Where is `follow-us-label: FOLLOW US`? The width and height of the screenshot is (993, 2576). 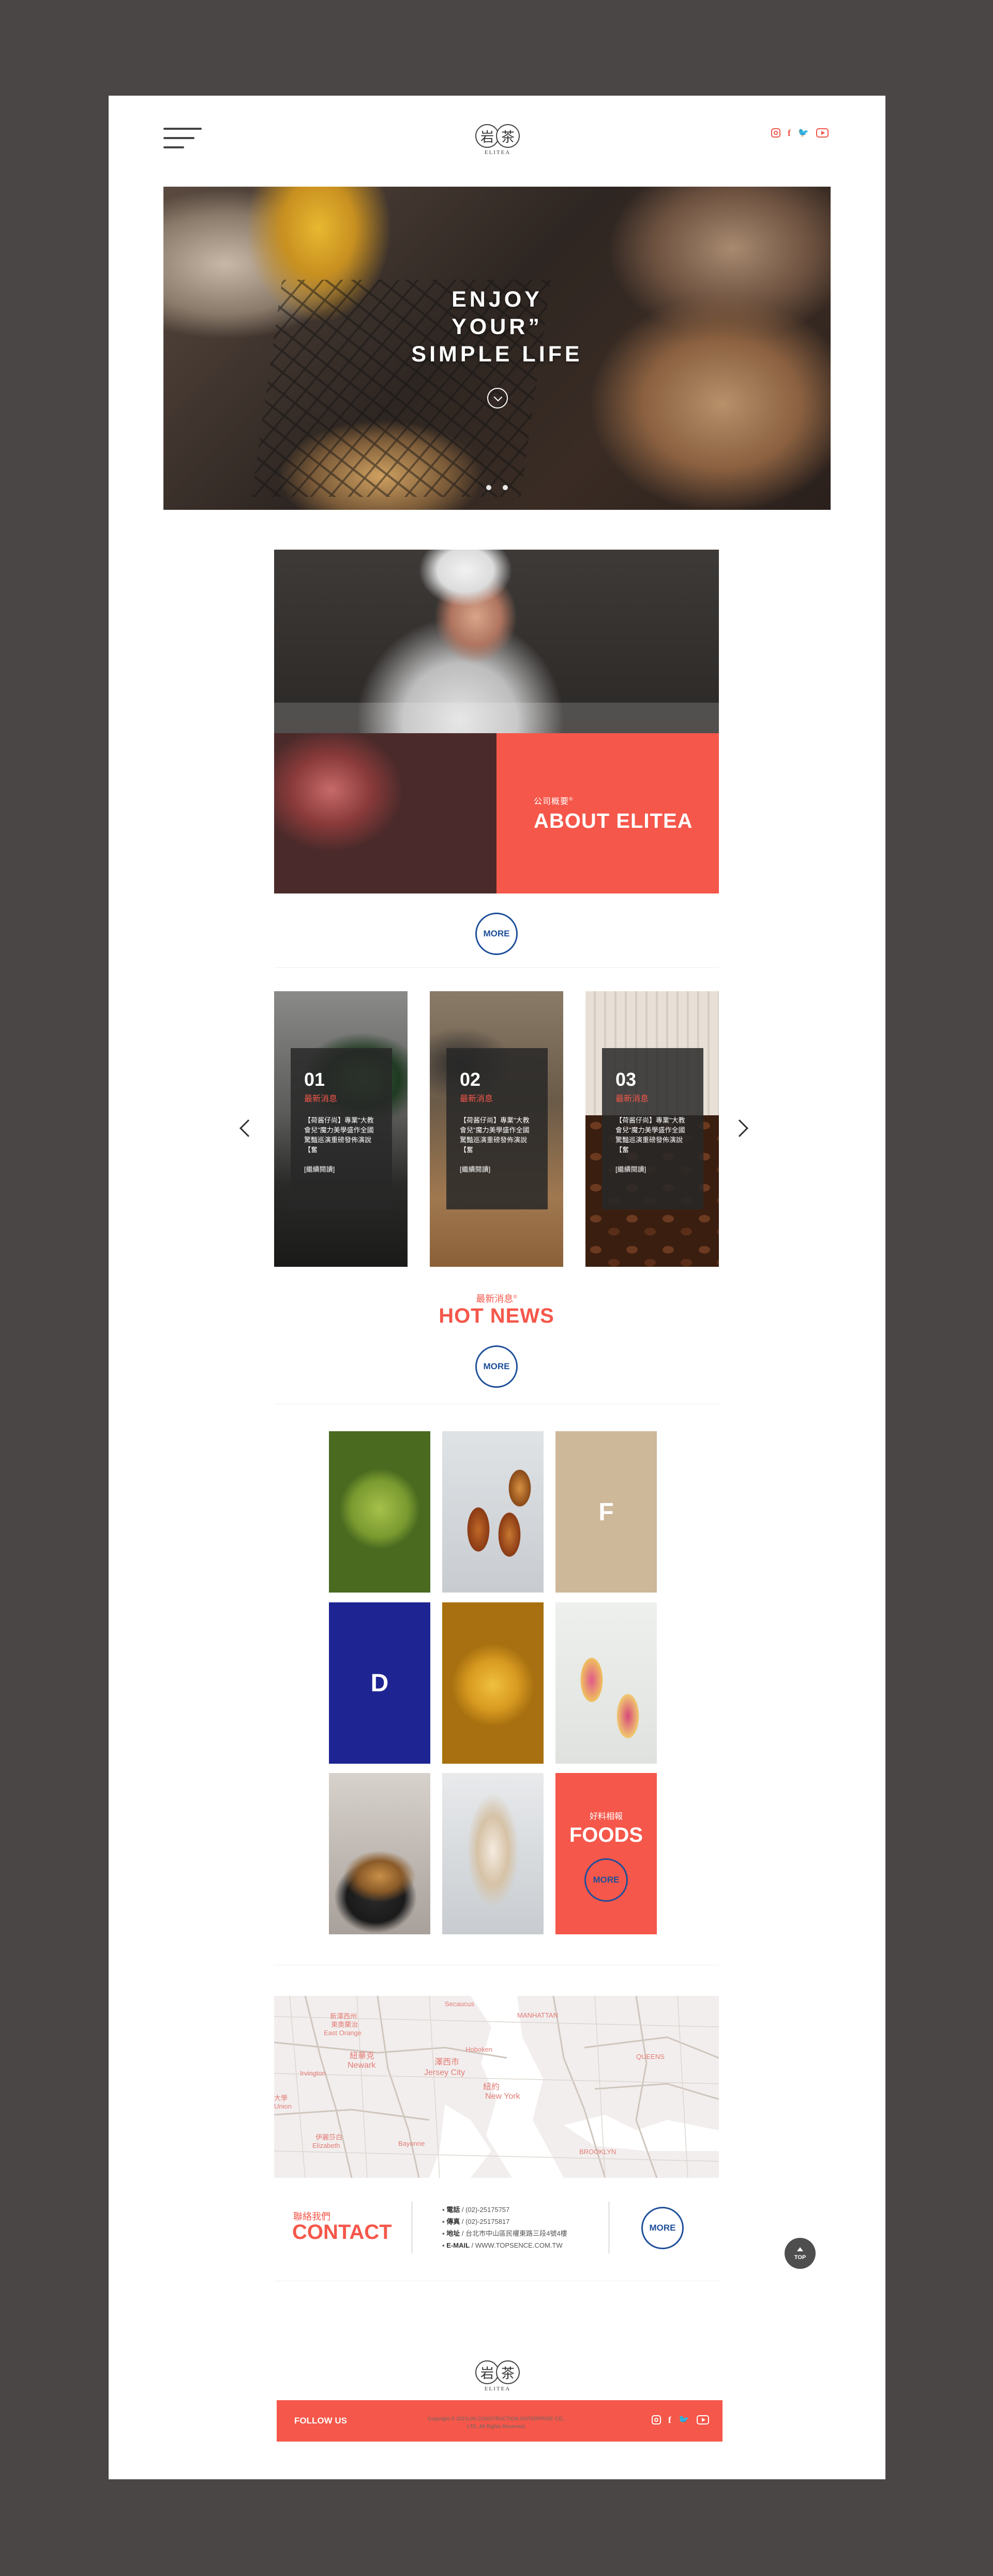 follow-us-label: FOLLOW US is located at coordinates (320, 2421).